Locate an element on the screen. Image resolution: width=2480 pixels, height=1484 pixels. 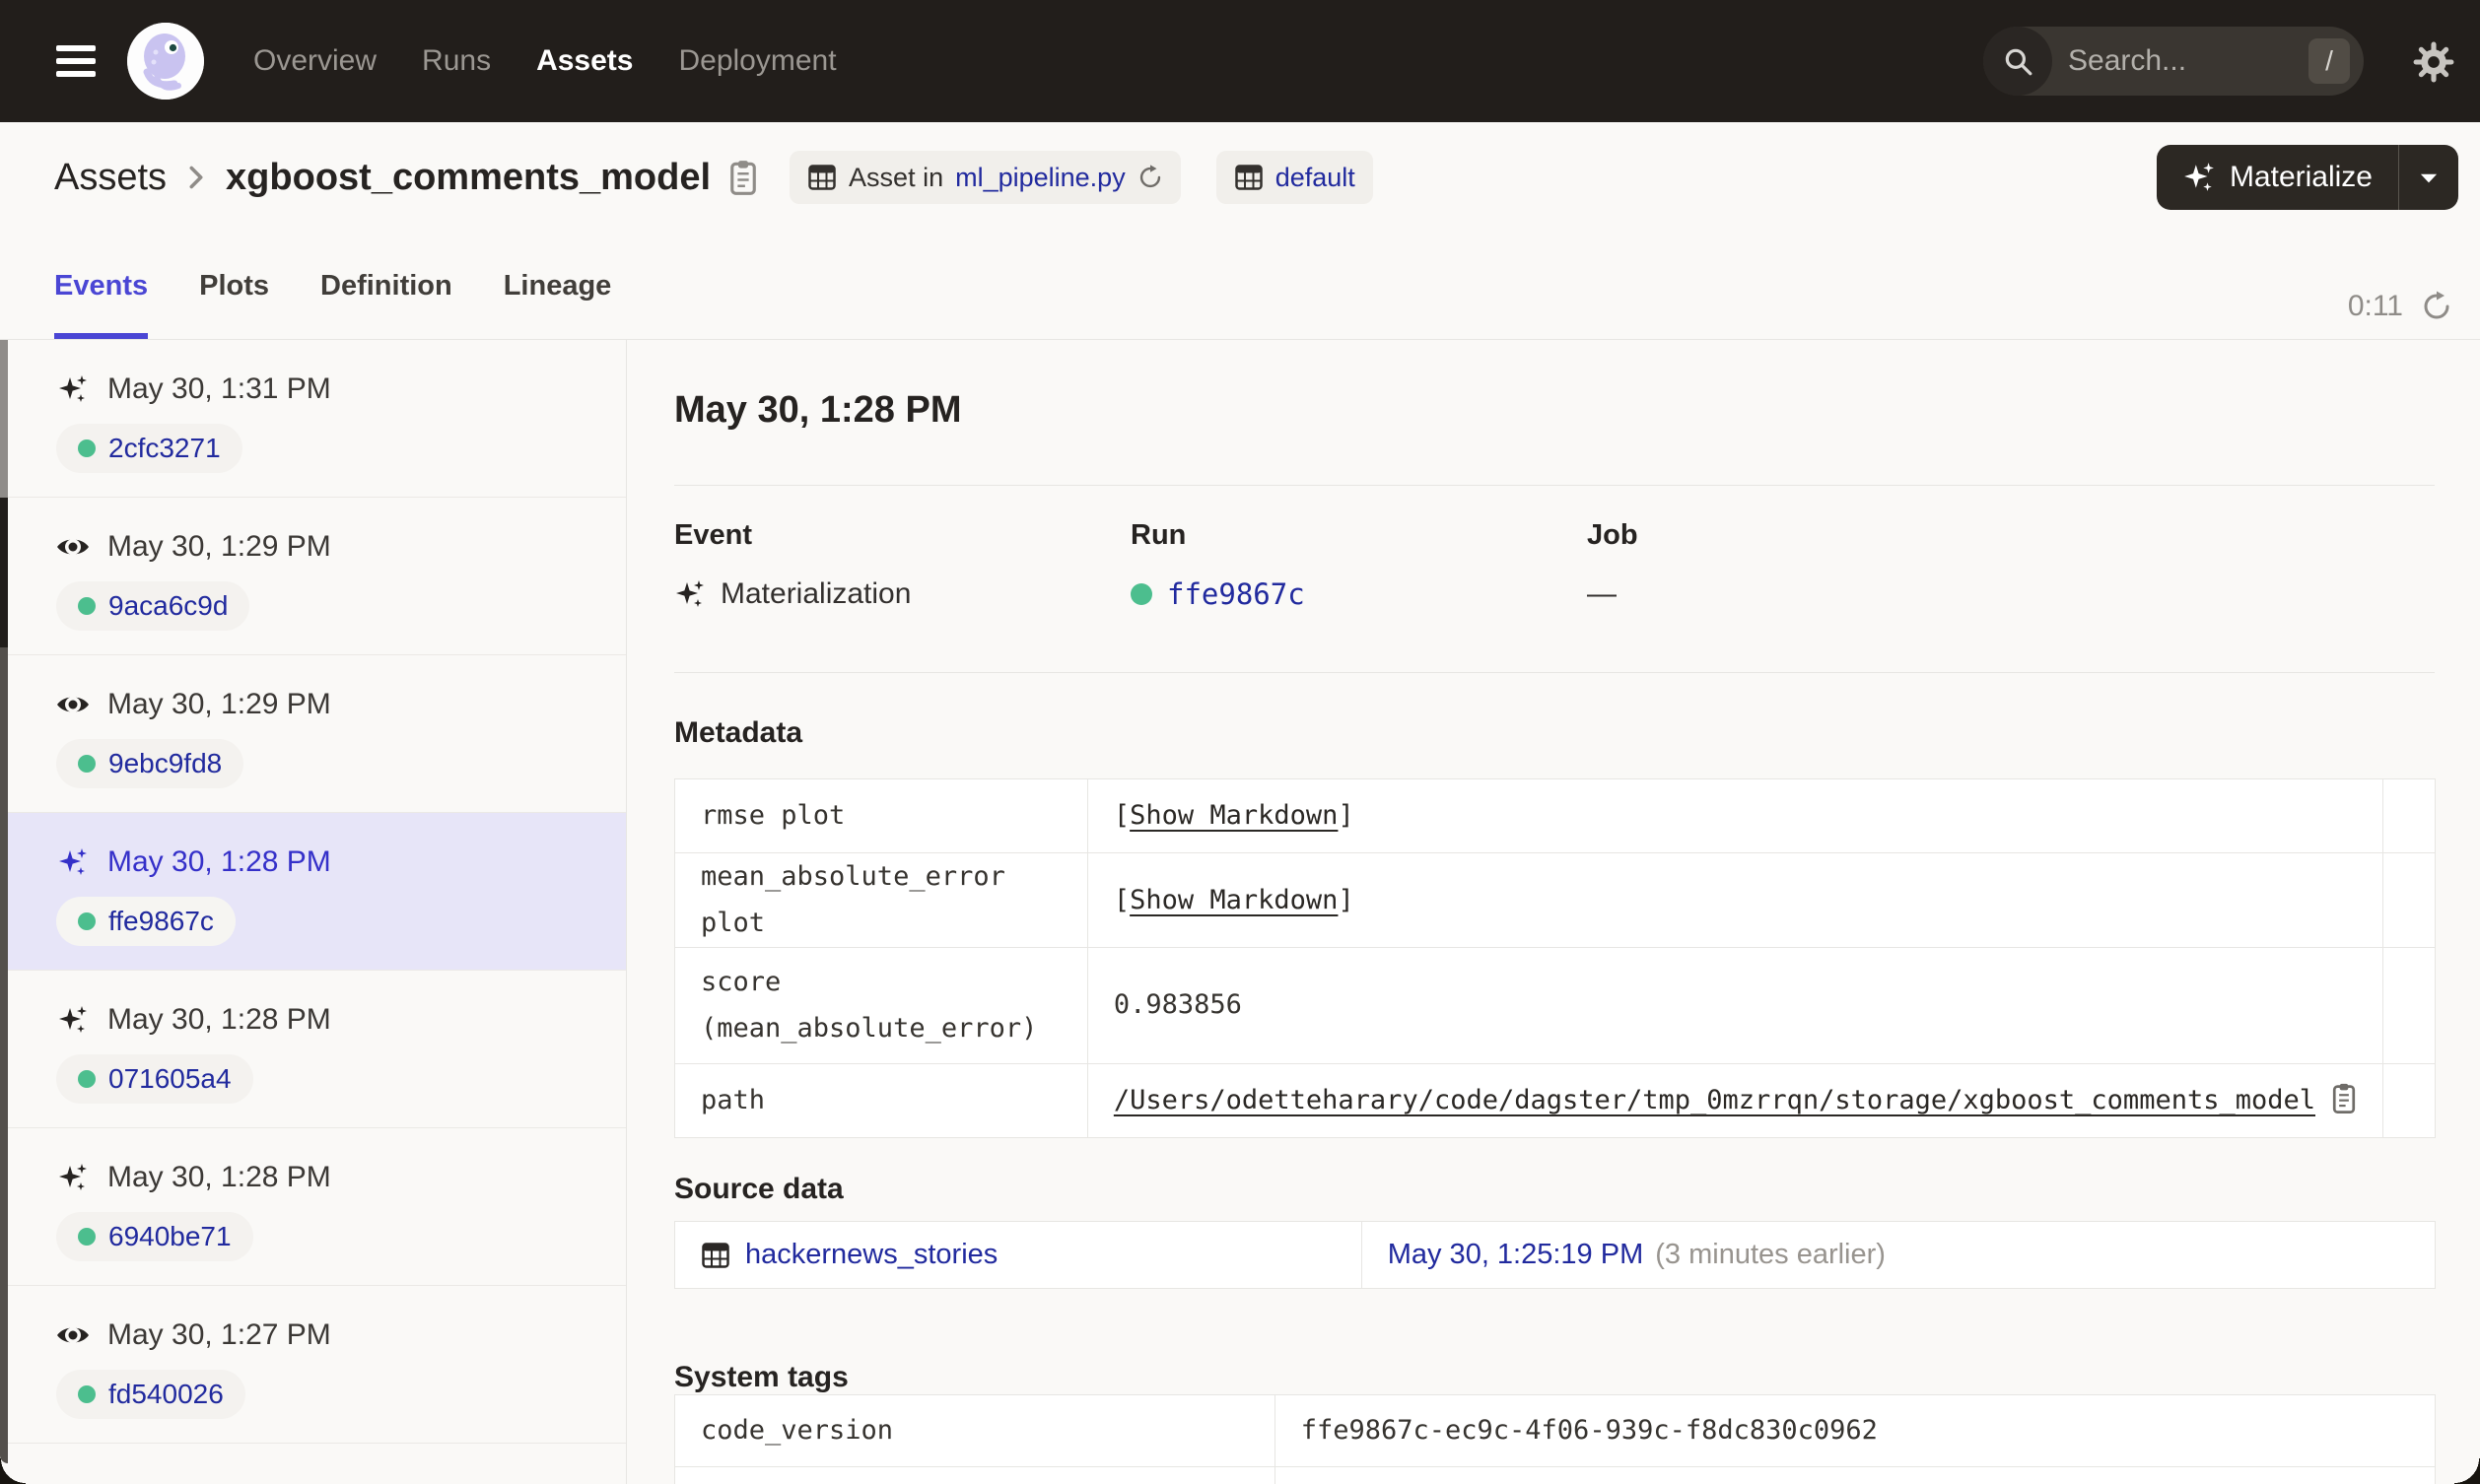
dagster-logo is located at coordinates (165, 61).